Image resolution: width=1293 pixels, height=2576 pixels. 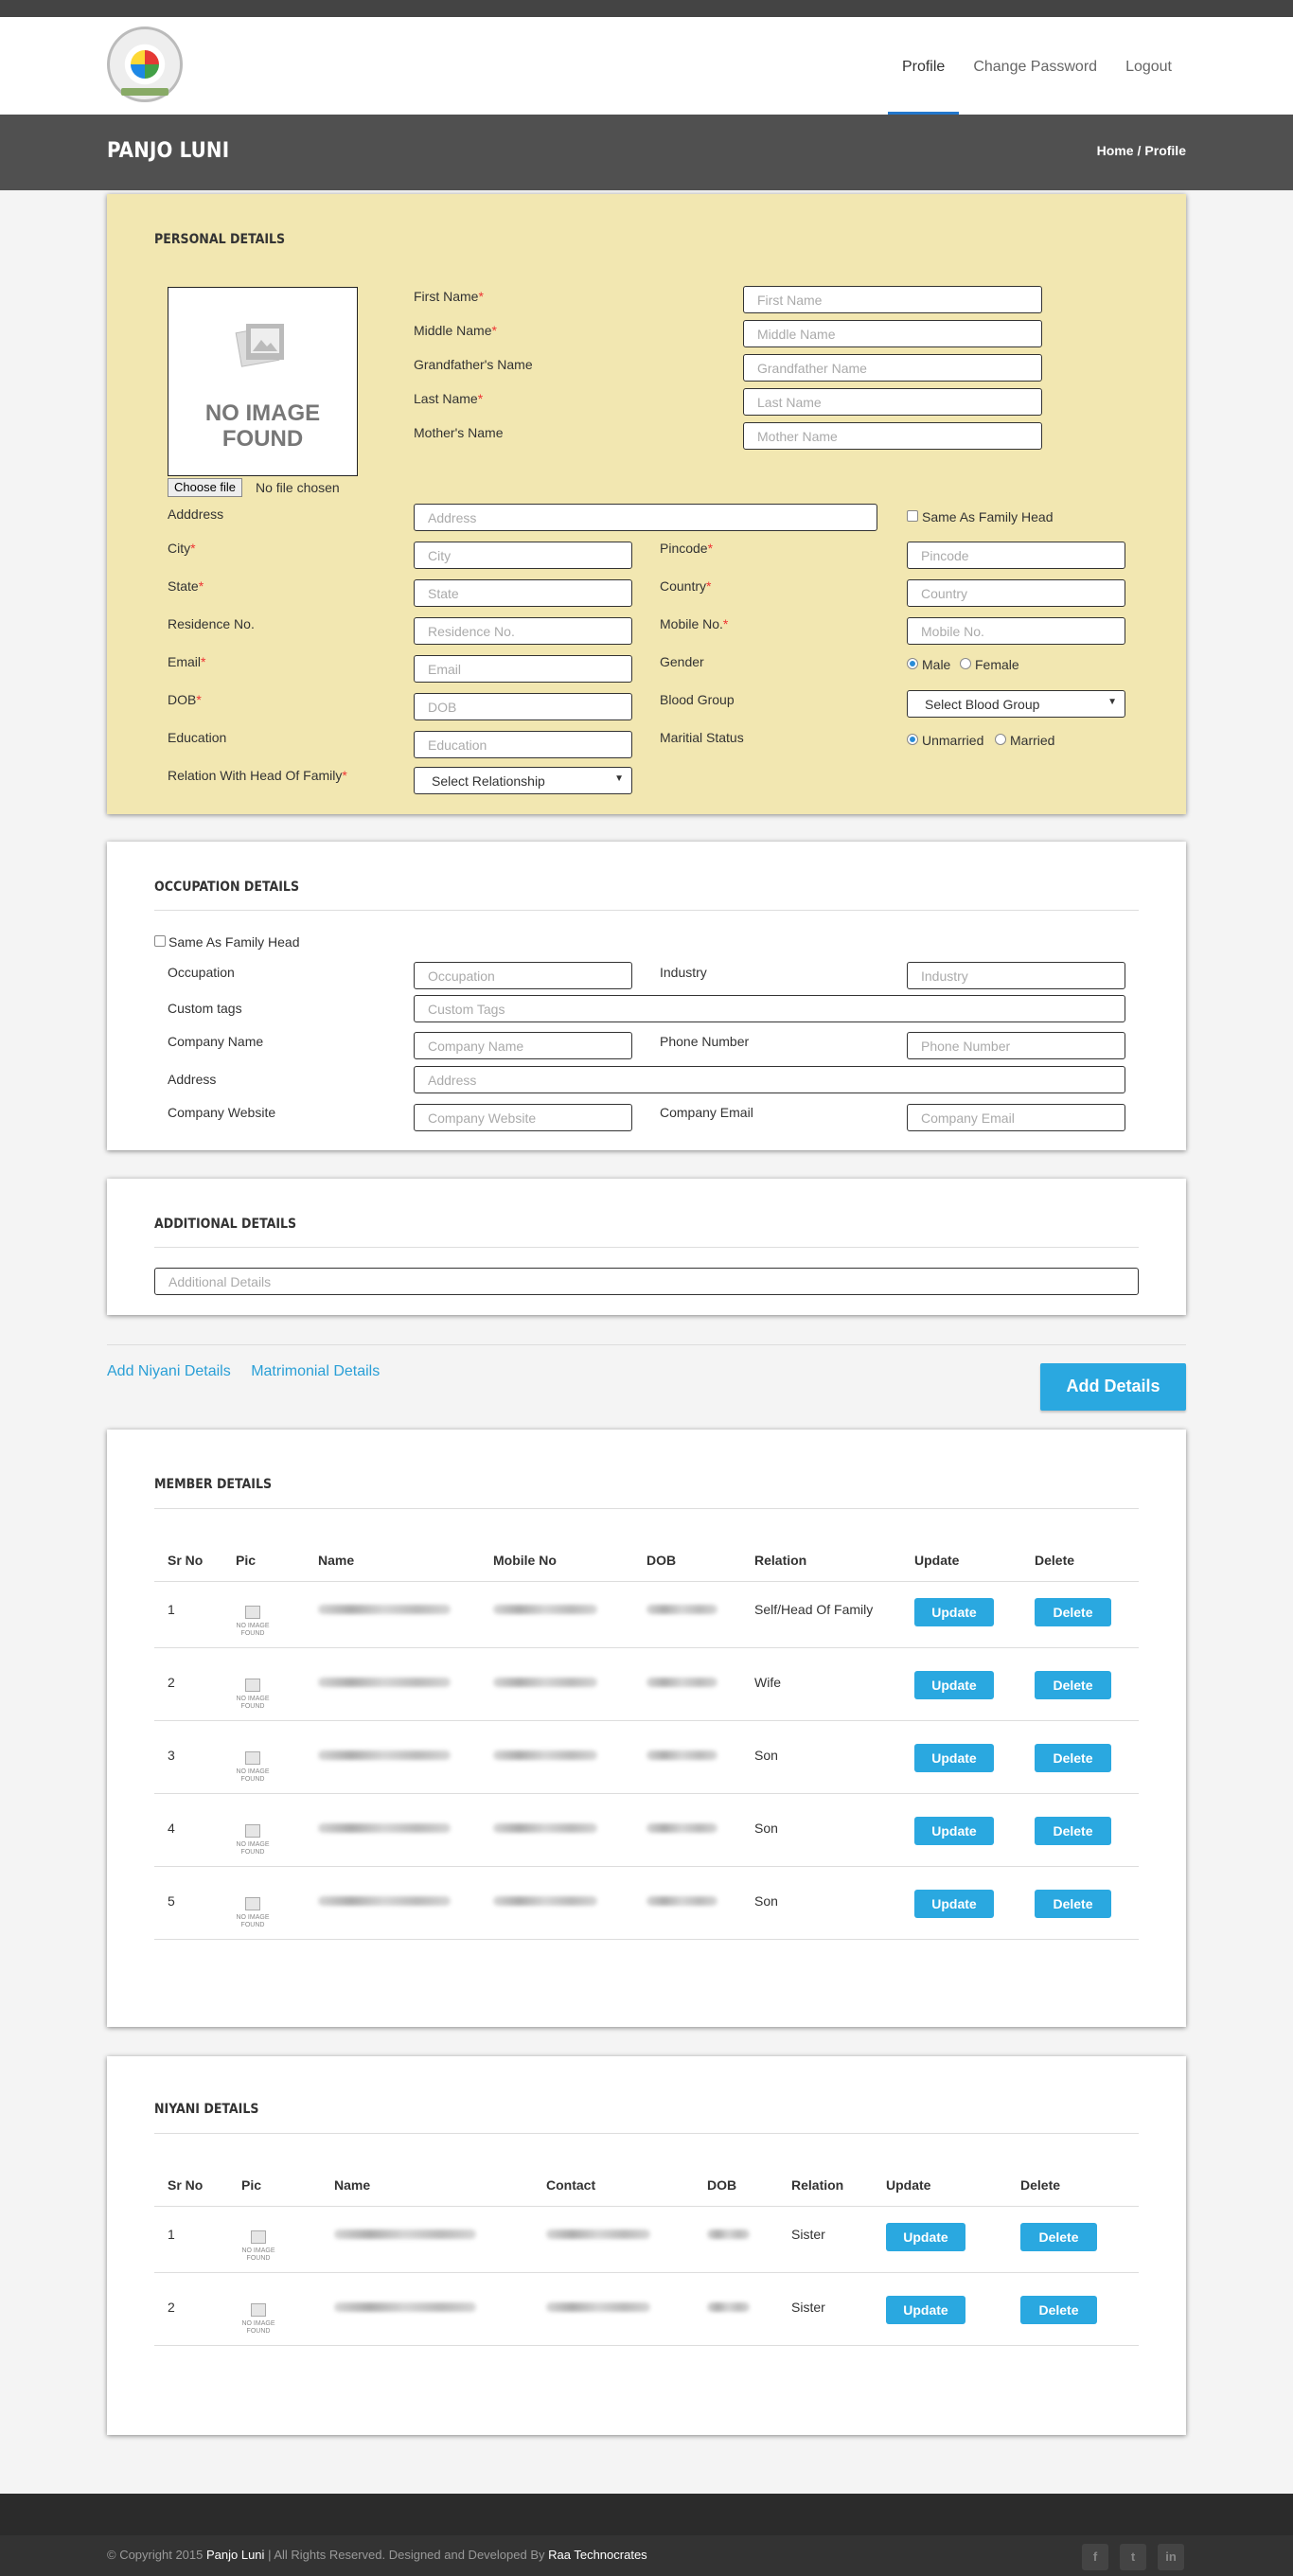 What do you see at coordinates (187, 661) in the screenshot?
I see `email-label: Email*` at bounding box center [187, 661].